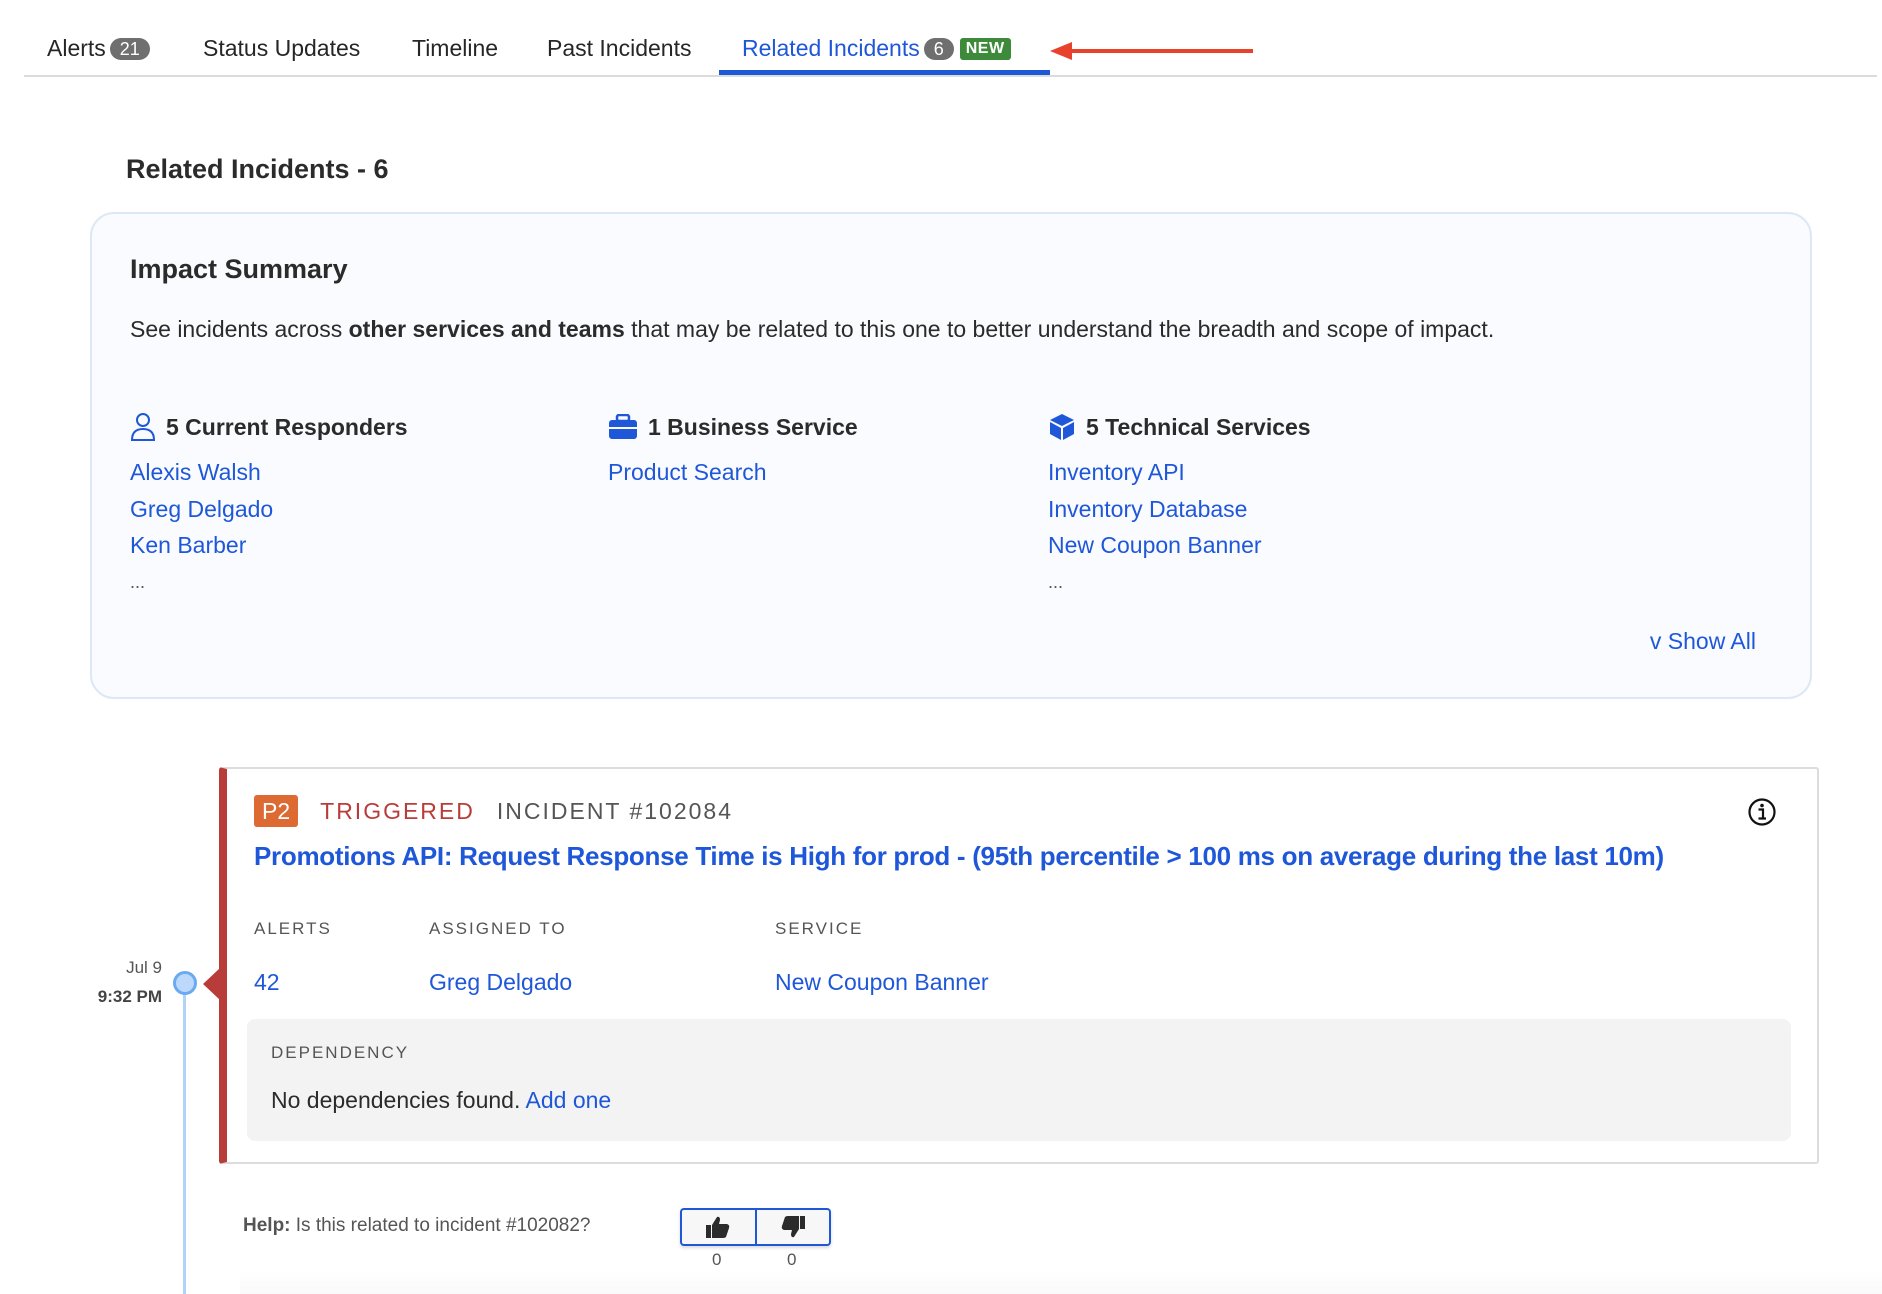  I want to click on technical-service-link: New Coupon Banner, so click(1179, 545).